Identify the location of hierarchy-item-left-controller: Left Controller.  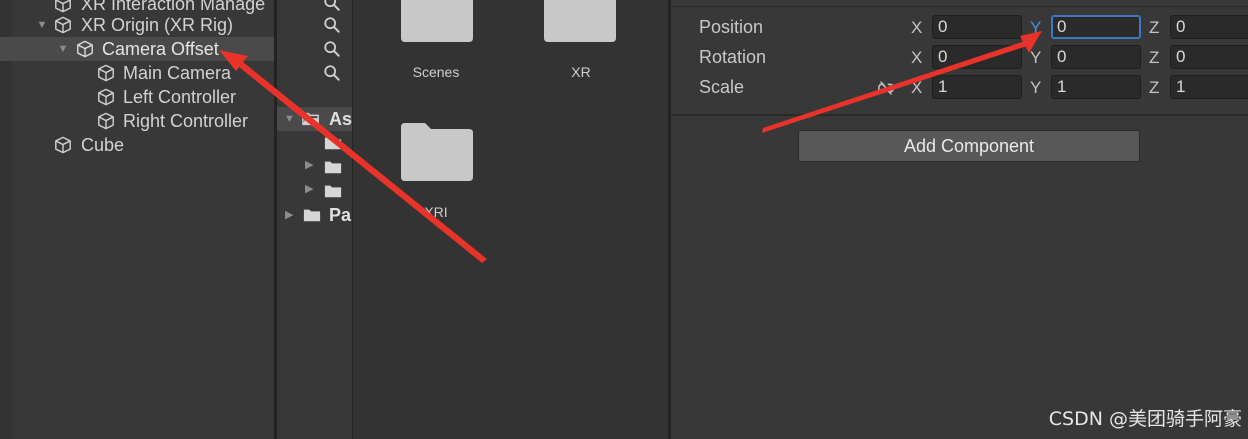
(137, 97).